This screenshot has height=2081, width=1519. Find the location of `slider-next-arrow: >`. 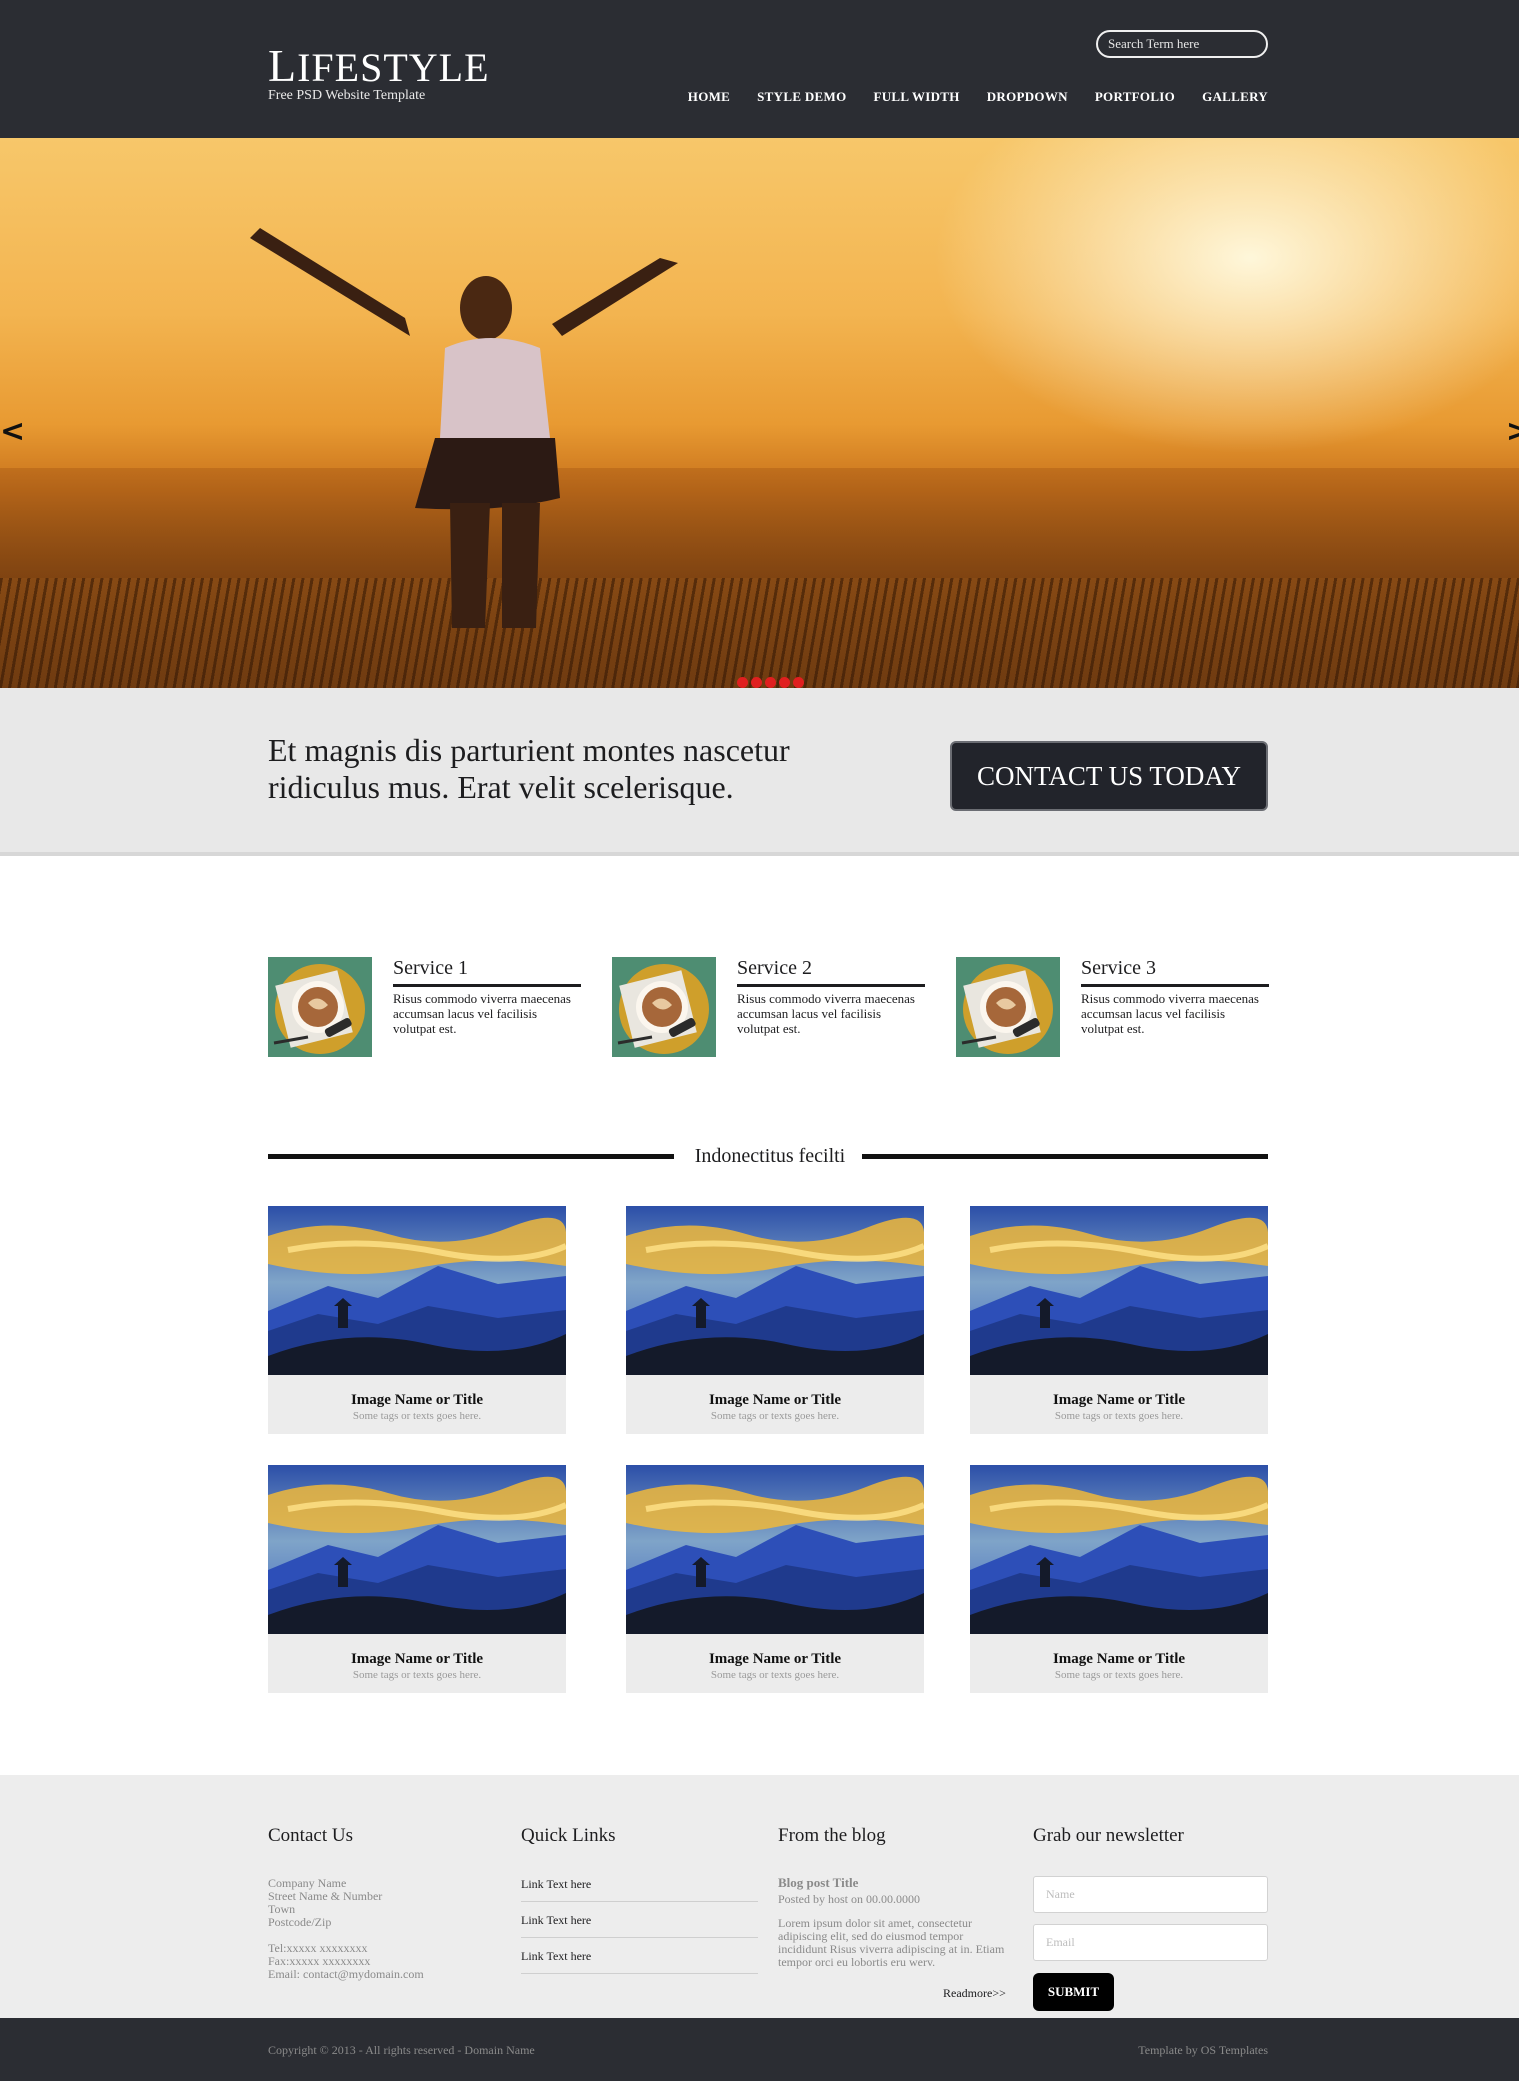

slider-next-arrow: > is located at coordinates (1512, 431).